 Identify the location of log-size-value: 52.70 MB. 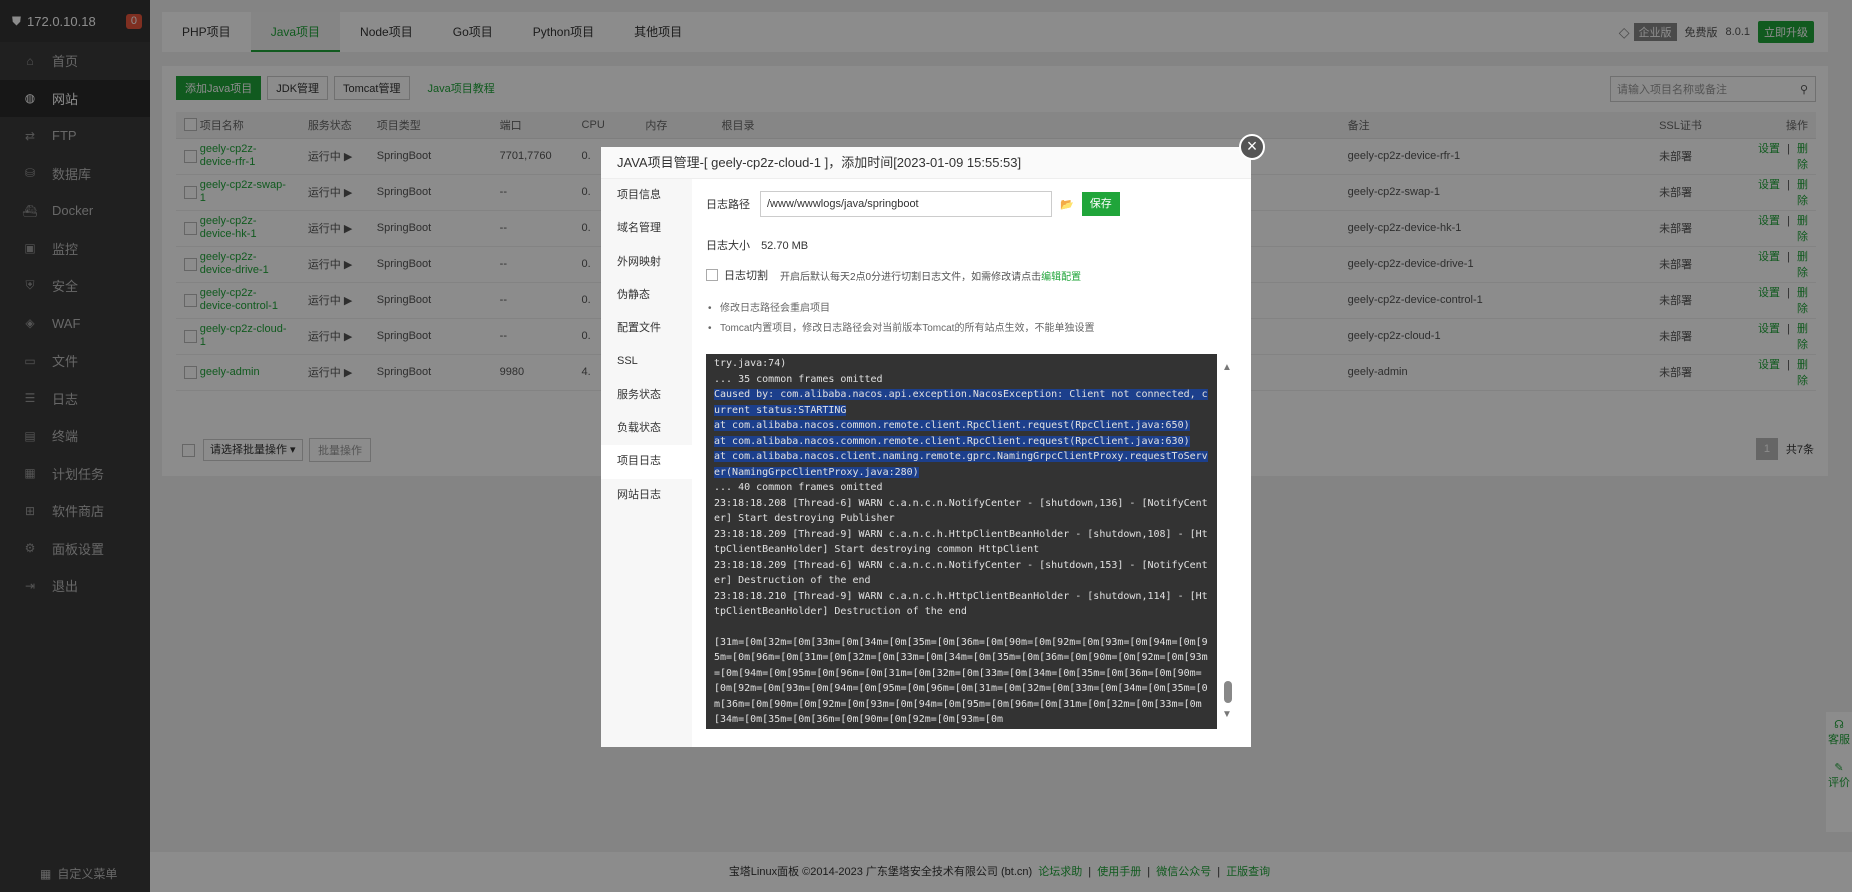
(785, 246).